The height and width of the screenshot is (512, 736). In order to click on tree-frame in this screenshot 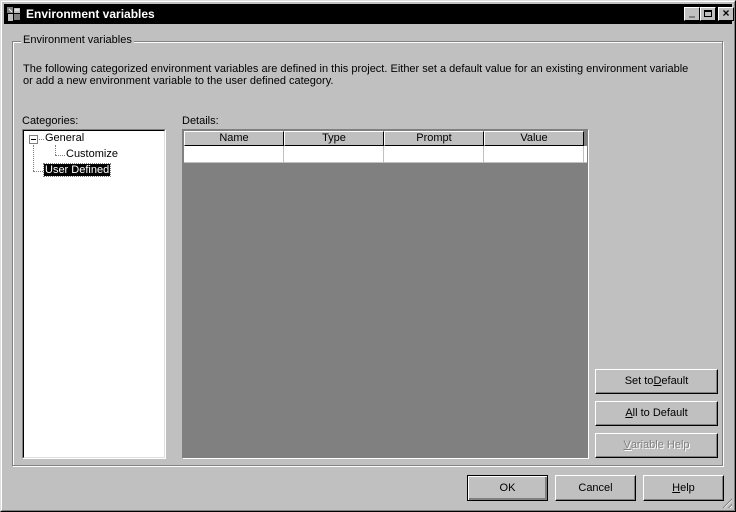, I will do `click(94, 294)`.